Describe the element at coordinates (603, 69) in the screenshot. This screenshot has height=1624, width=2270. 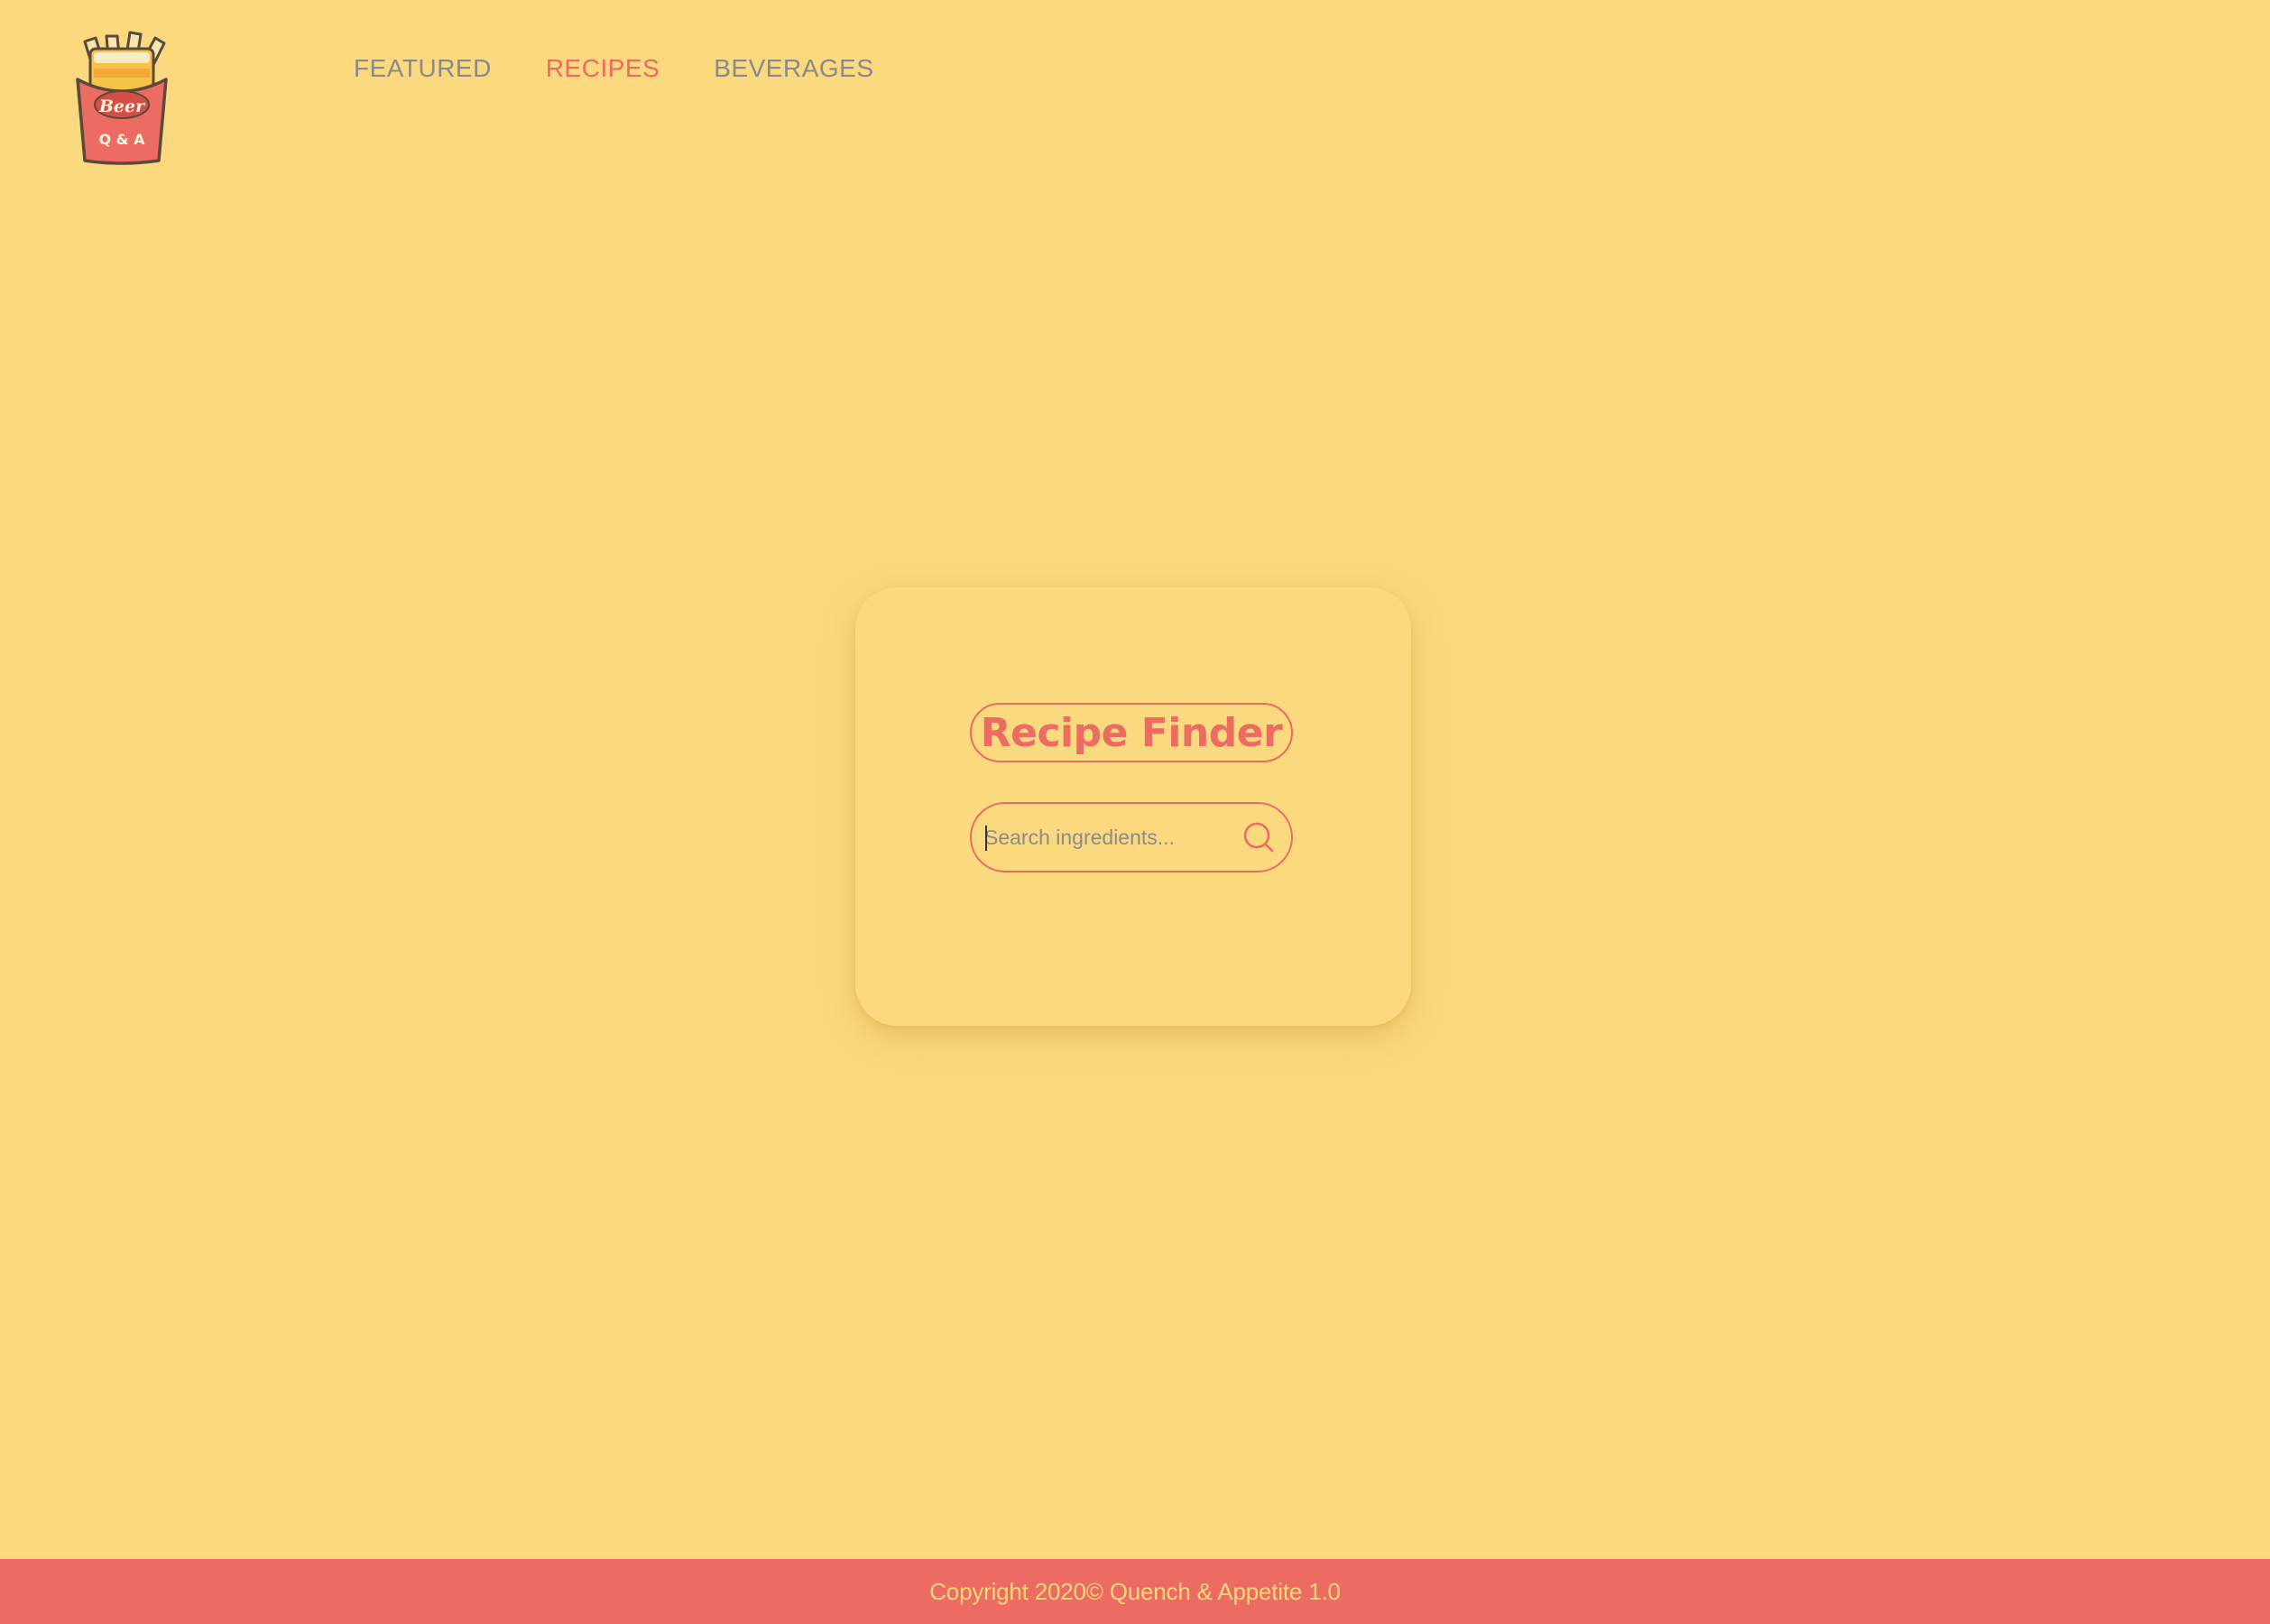
I see `nav-item-recipes: RECIPES` at that location.